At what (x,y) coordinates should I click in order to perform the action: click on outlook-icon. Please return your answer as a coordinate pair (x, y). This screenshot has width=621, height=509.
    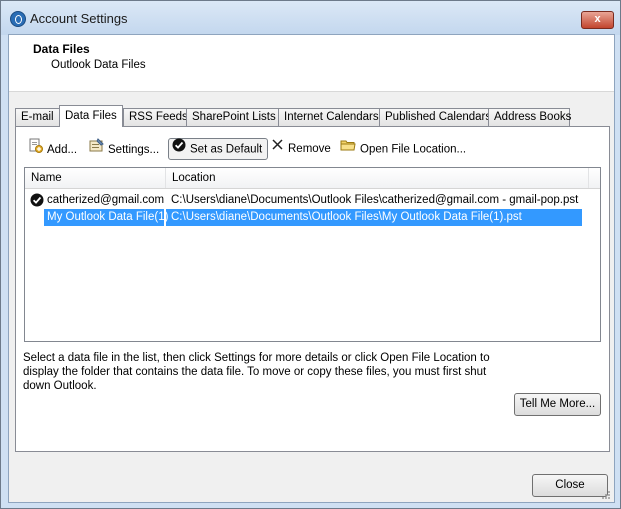
    Looking at the image, I should click on (18, 19).